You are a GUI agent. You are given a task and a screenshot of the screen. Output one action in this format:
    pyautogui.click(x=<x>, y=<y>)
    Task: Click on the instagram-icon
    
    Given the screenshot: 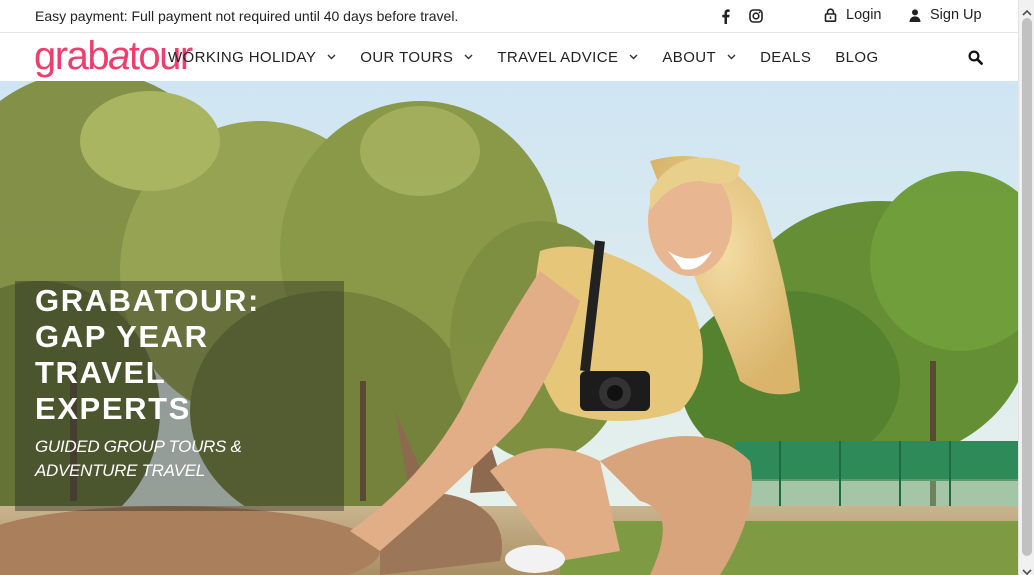 What is the action you would take?
    pyautogui.click(x=756, y=16)
    